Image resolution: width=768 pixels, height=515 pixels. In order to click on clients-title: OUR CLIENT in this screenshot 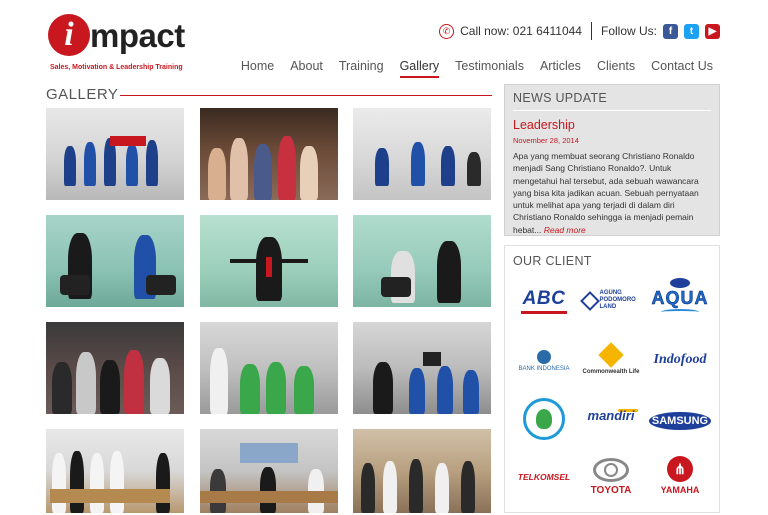, I will do `click(552, 261)`.